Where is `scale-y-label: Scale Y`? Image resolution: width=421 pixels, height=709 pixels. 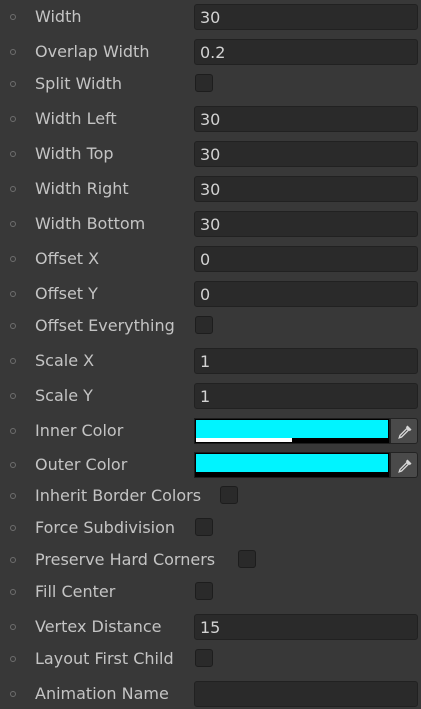
scale-y-label: Scale Y is located at coordinates (64, 395).